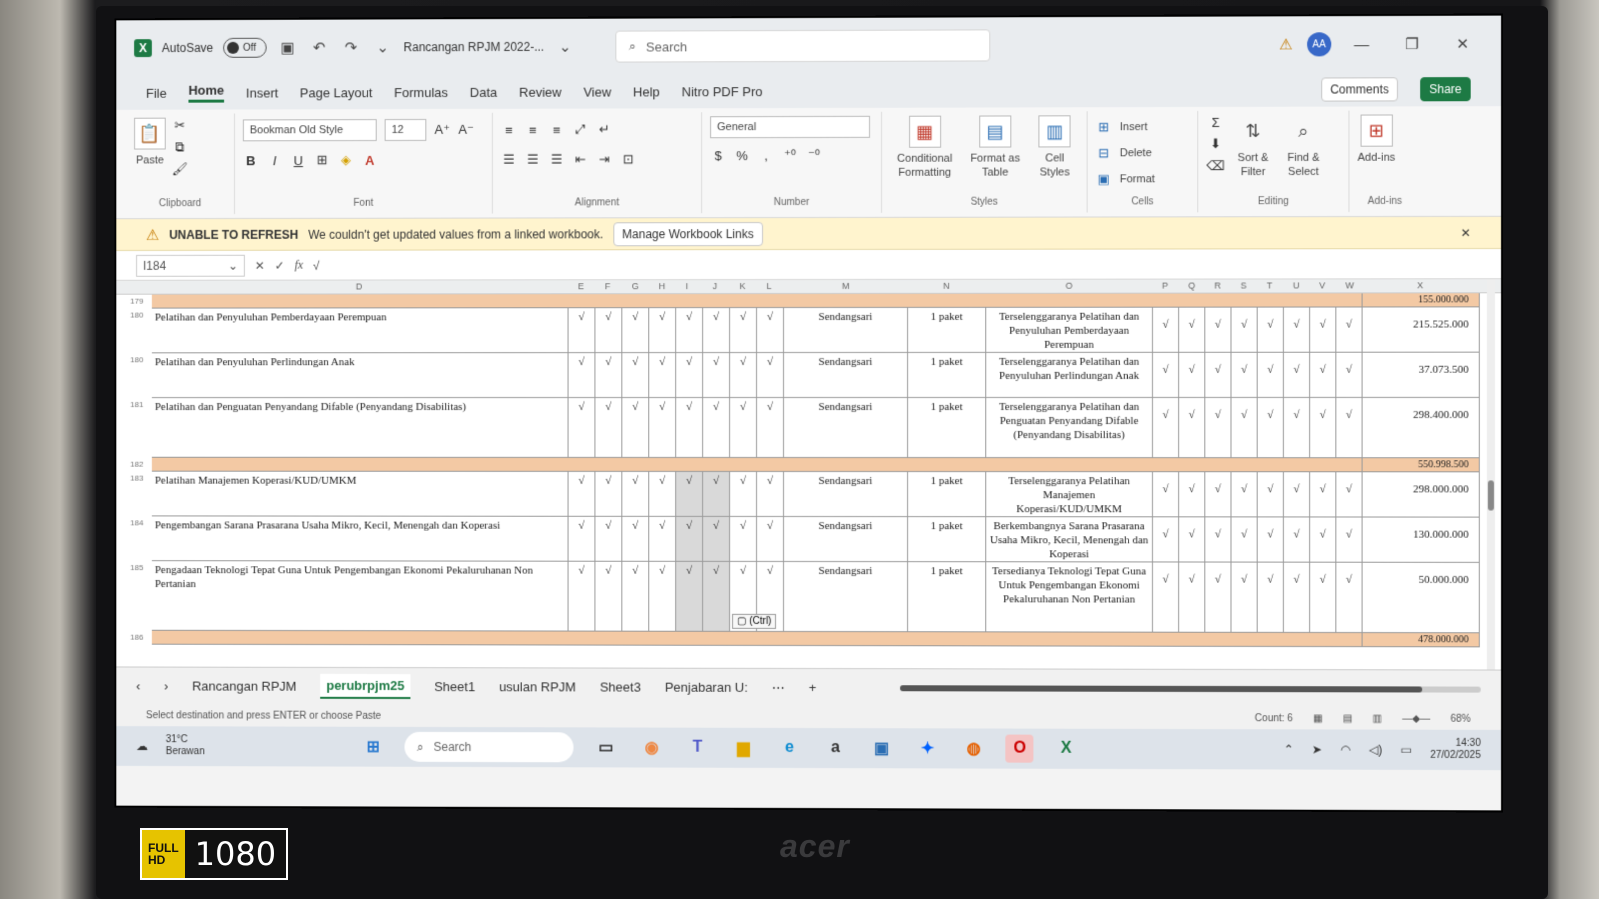  What do you see at coordinates (1421, 330) in the screenshot?
I see `total-cell: 215.525.000` at bounding box center [1421, 330].